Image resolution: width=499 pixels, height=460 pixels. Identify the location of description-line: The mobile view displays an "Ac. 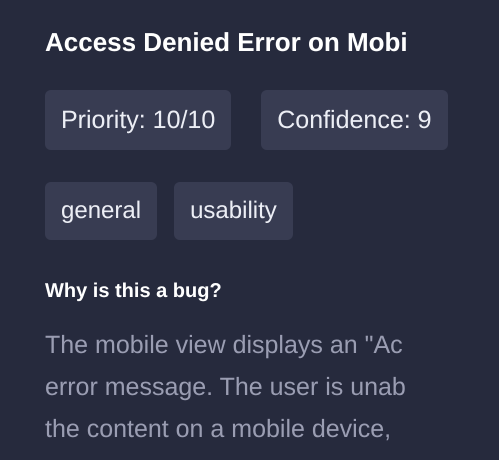
(224, 345).